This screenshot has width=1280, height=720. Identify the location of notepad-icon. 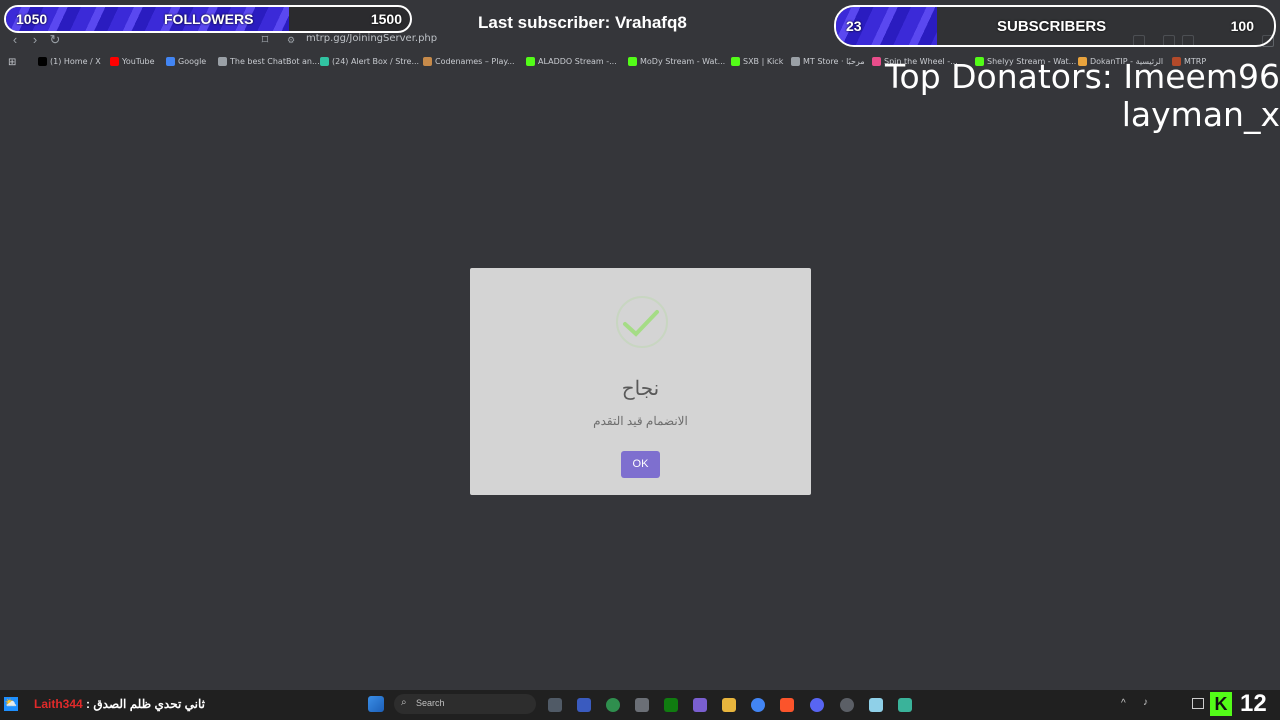
(876, 705).